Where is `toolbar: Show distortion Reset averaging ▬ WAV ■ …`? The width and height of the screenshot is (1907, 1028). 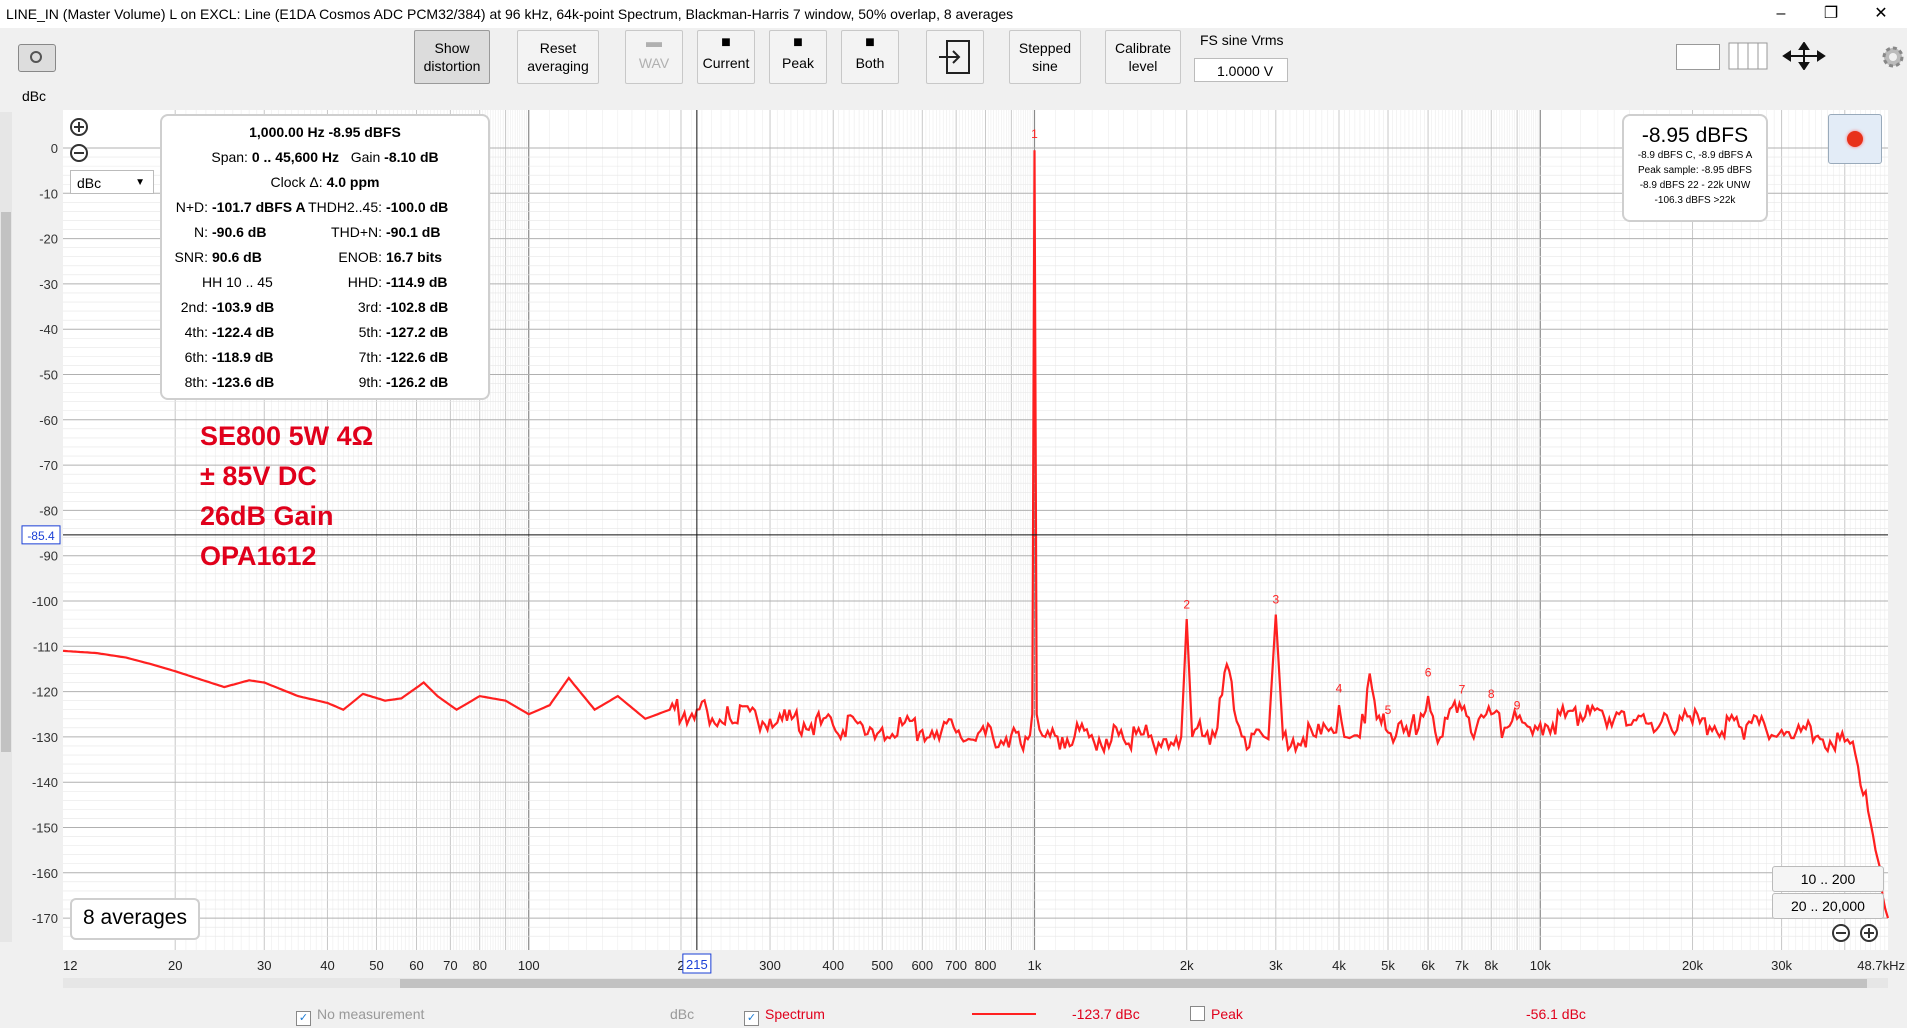 toolbar: Show distortion Reset averaging ▬ WAV ■ … is located at coordinates (953, 58).